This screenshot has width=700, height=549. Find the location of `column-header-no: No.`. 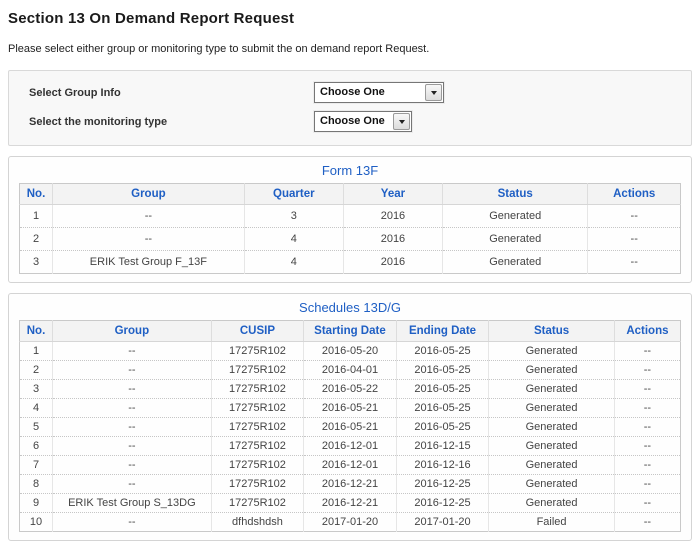

column-header-no: No. is located at coordinates (36, 194).